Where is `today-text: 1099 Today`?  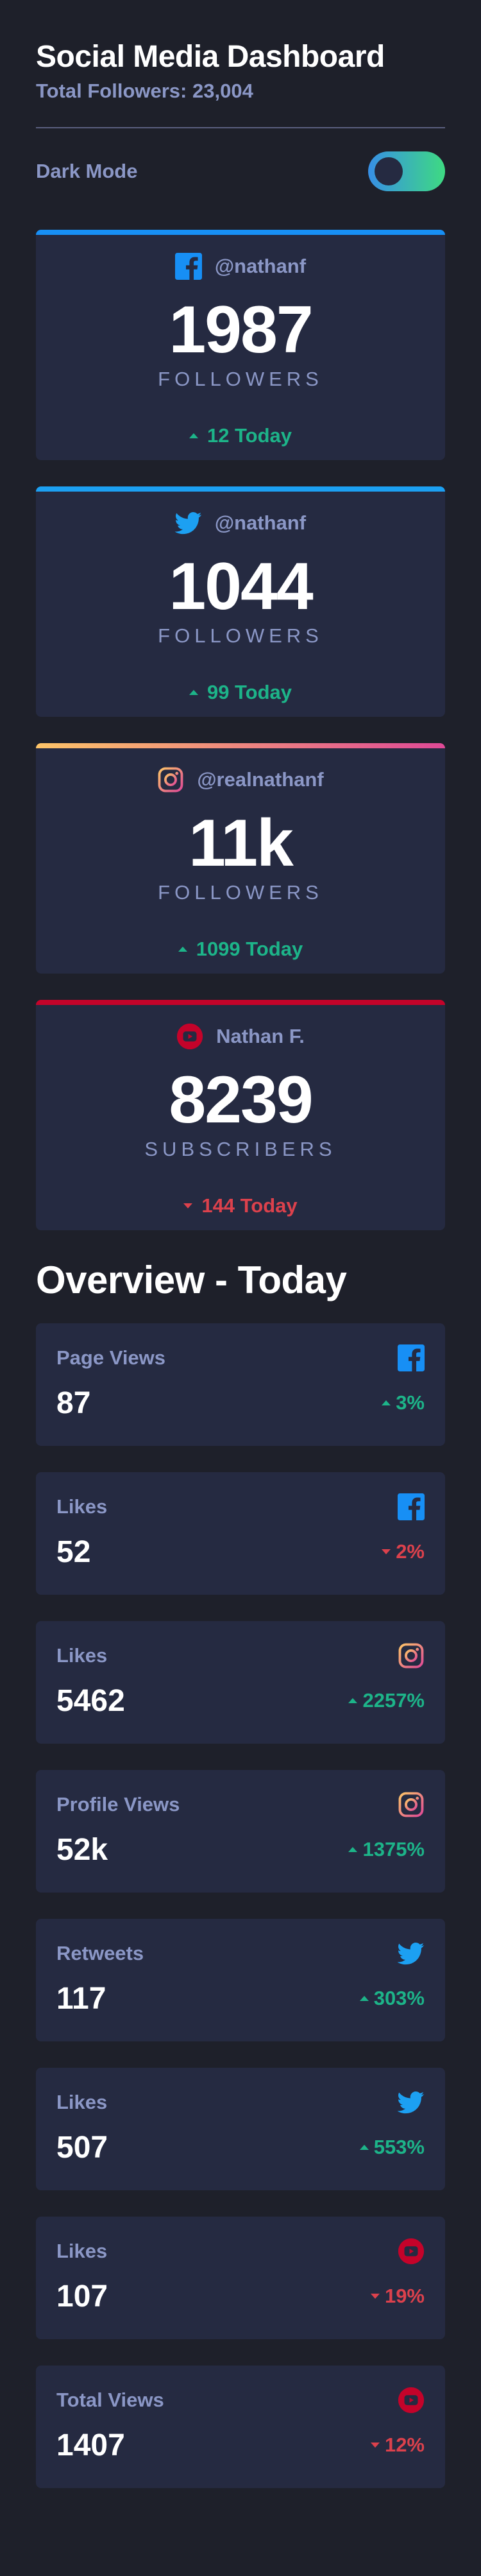
today-text: 1099 Today is located at coordinates (249, 949).